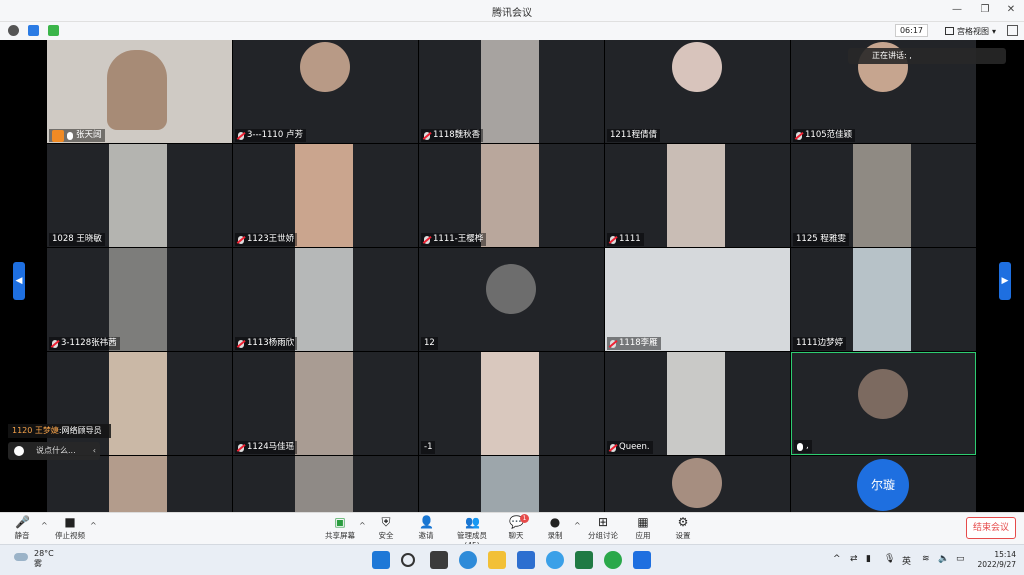 The height and width of the screenshot is (575, 1024). Describe the element at coordinates (643, 522) in the screenshot. I see `apps-icon: ▦` at that location.